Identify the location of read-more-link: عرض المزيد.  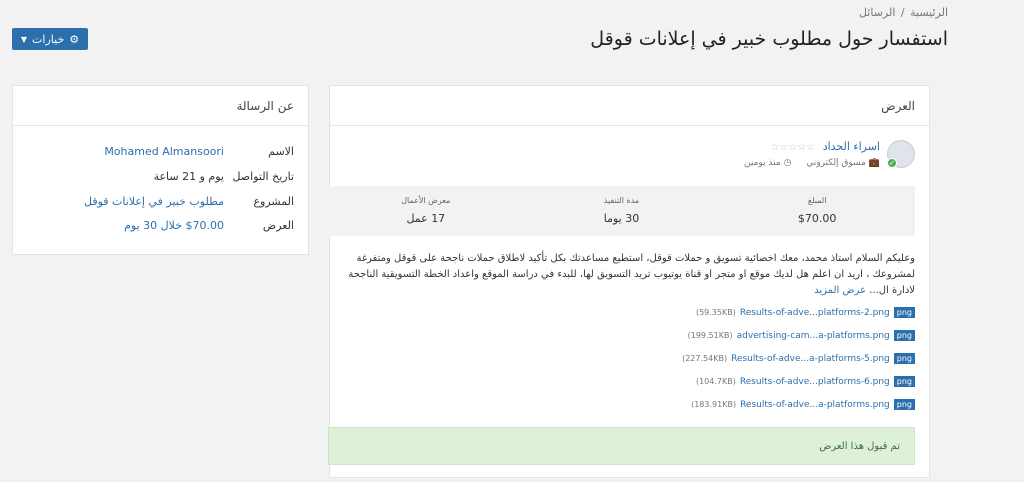
(840, 290).